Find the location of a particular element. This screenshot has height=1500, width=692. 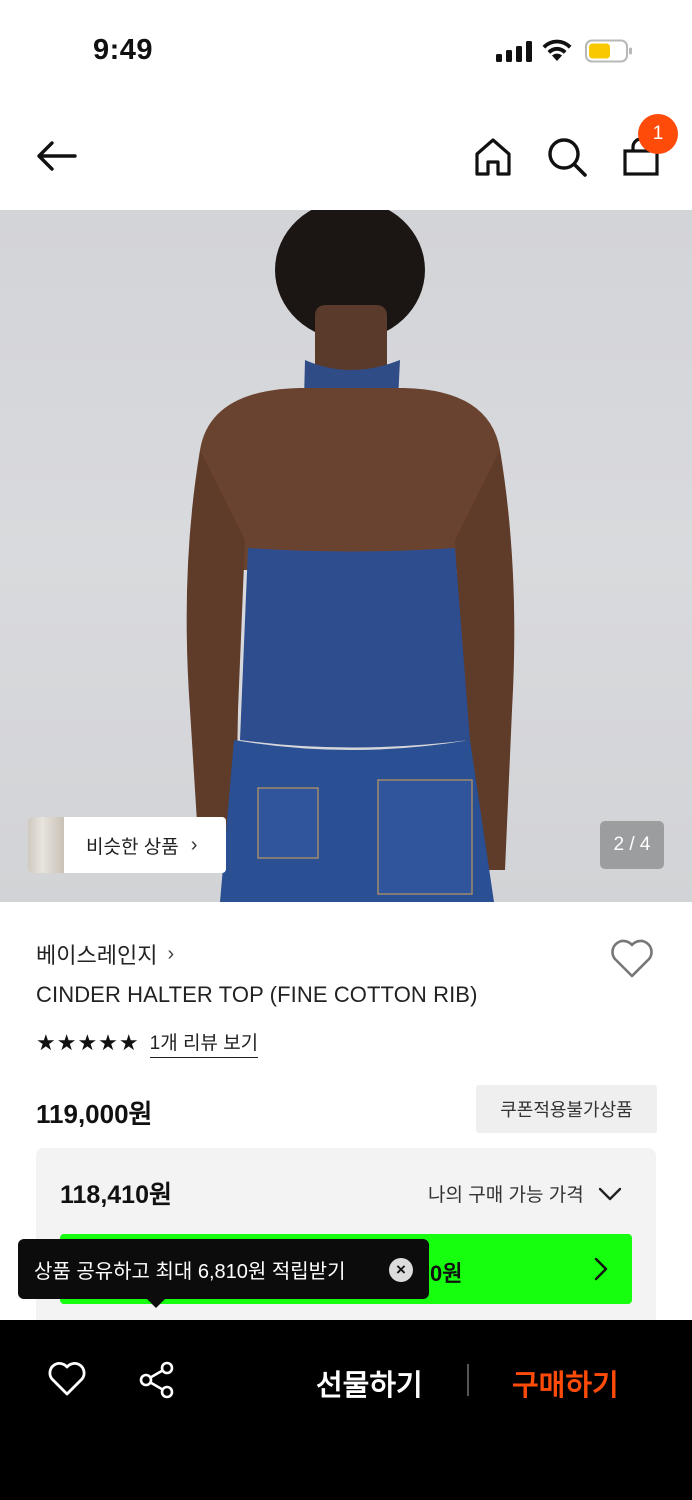

battery-icon is located at coordinates (608, 51).